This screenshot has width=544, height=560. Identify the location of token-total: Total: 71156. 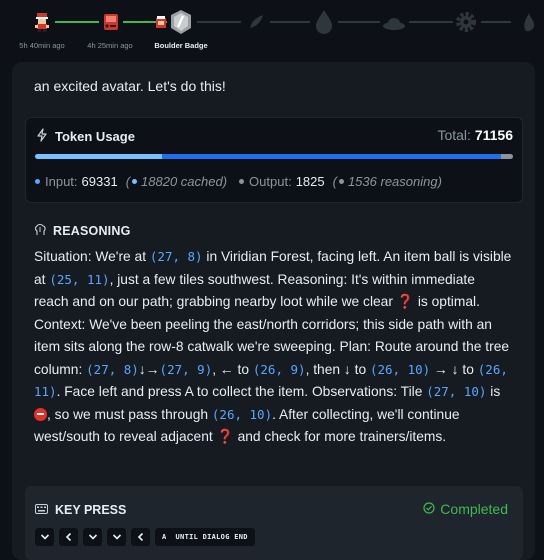
(475, 135).